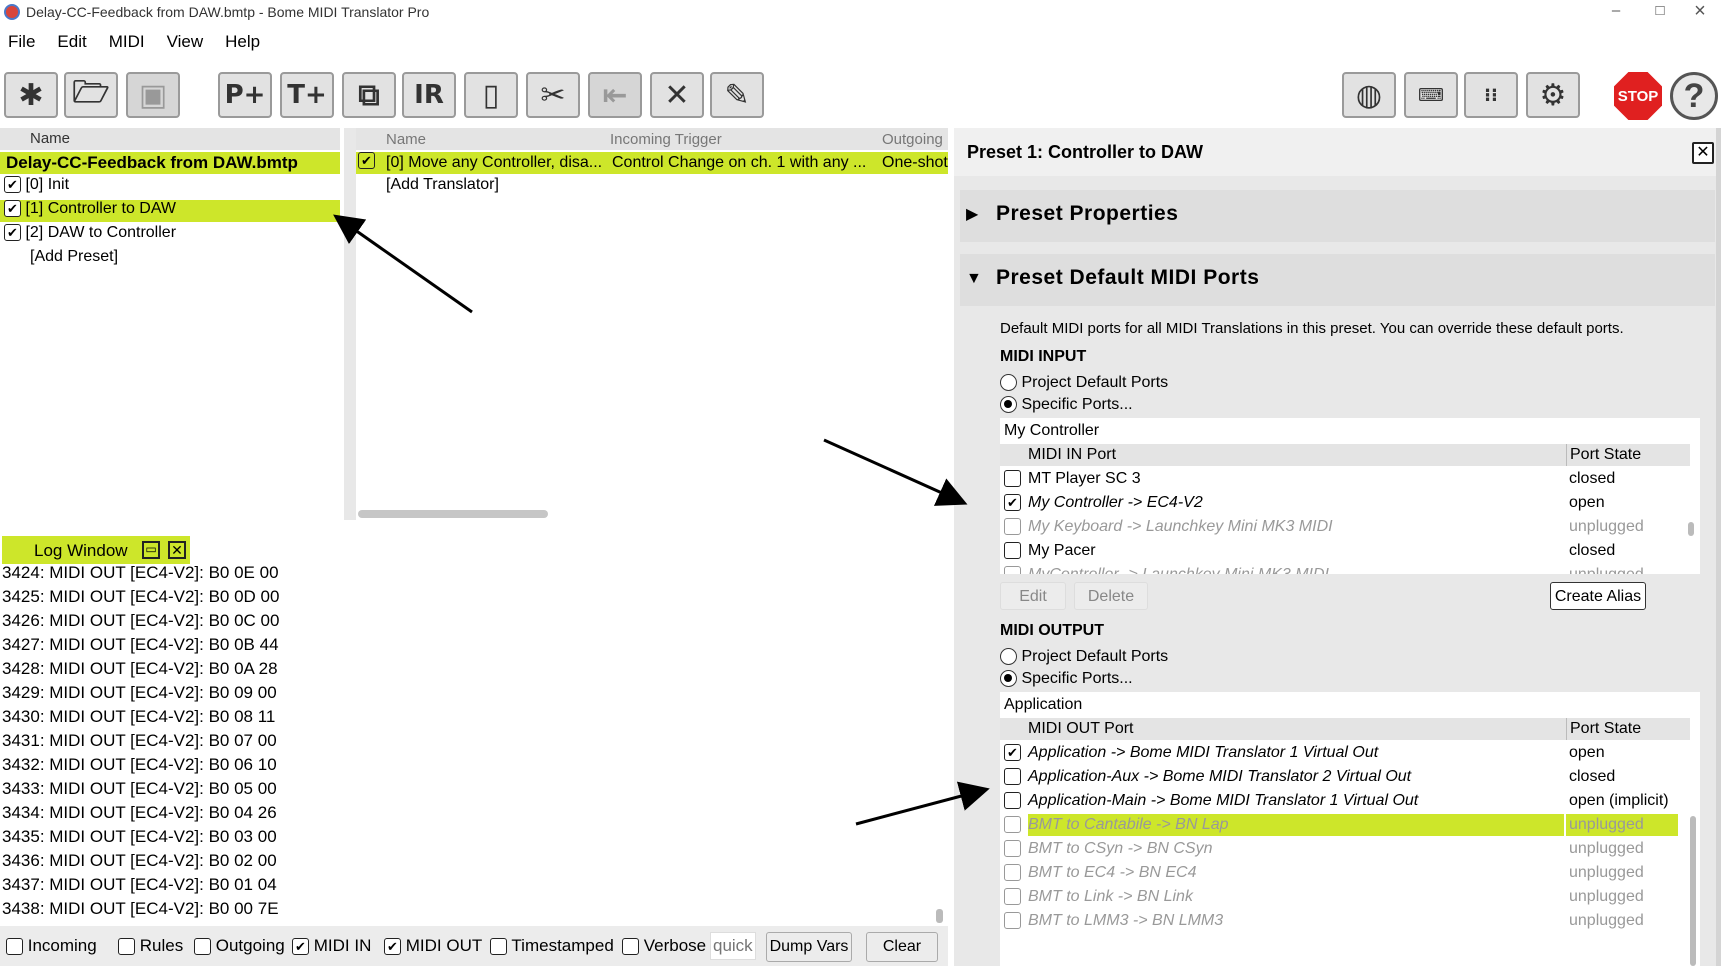 Image resolution: width=1721 pixels, height=966 pixels. Describe the element at coordinates (1598, 596) in the screenshot. I see `create-alias-button: Create Alias` at that location.